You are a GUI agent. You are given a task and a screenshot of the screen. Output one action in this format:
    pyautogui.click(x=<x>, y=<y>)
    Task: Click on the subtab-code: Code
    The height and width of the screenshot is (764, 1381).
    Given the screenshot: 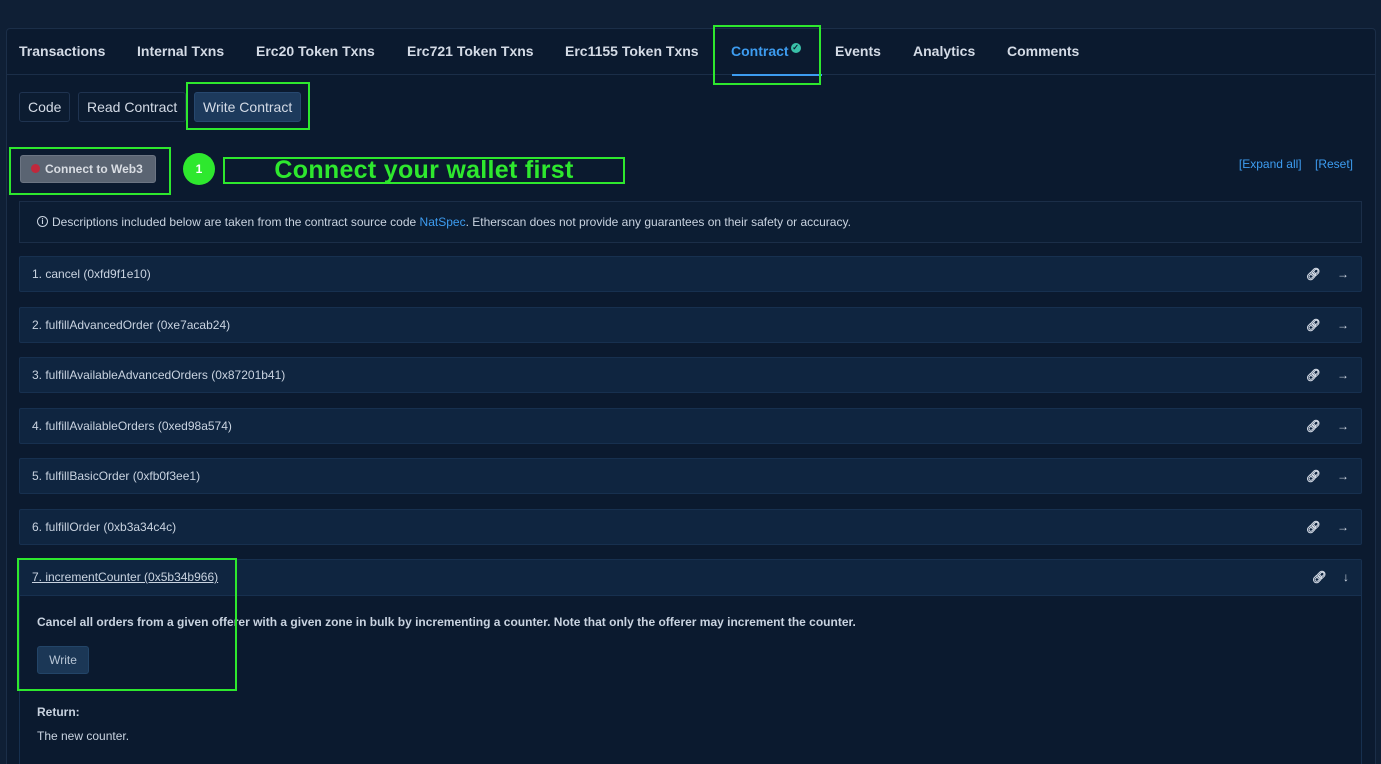 What is the action you would take?
    pyautogui.click(x=45, y=107)
    